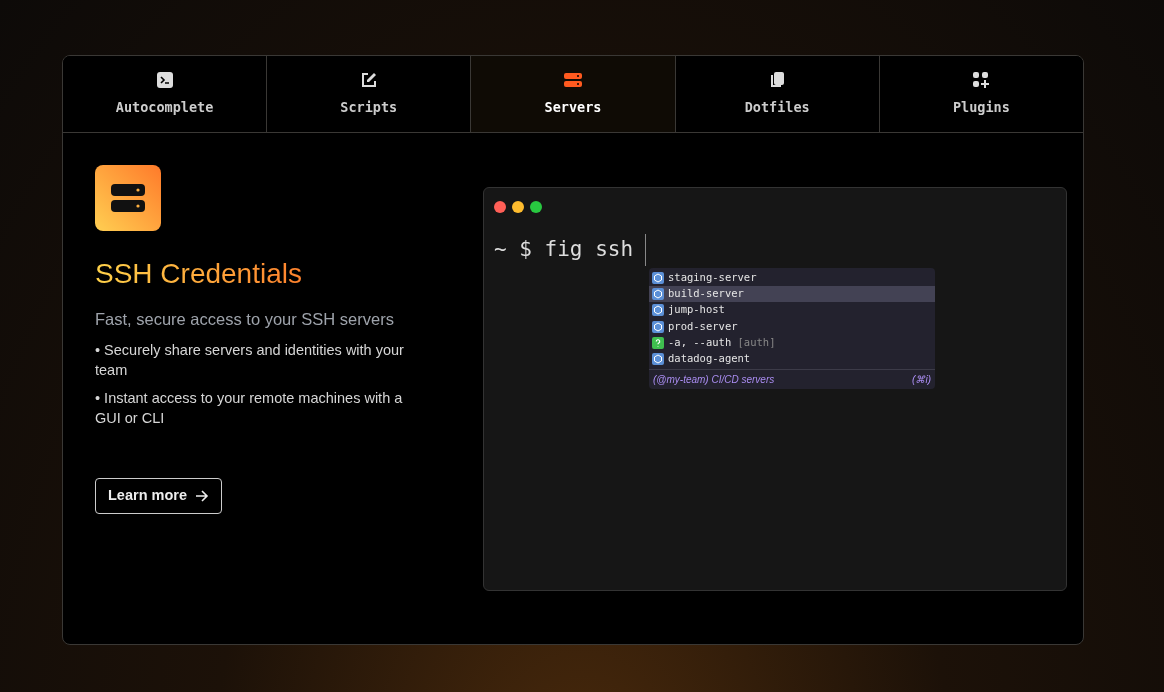 The width and height of the screenshot is (1164, 692). I want to click on feature-bullet: • Instant access to your remote machines with a GUI or CLI, so click(249, 408).